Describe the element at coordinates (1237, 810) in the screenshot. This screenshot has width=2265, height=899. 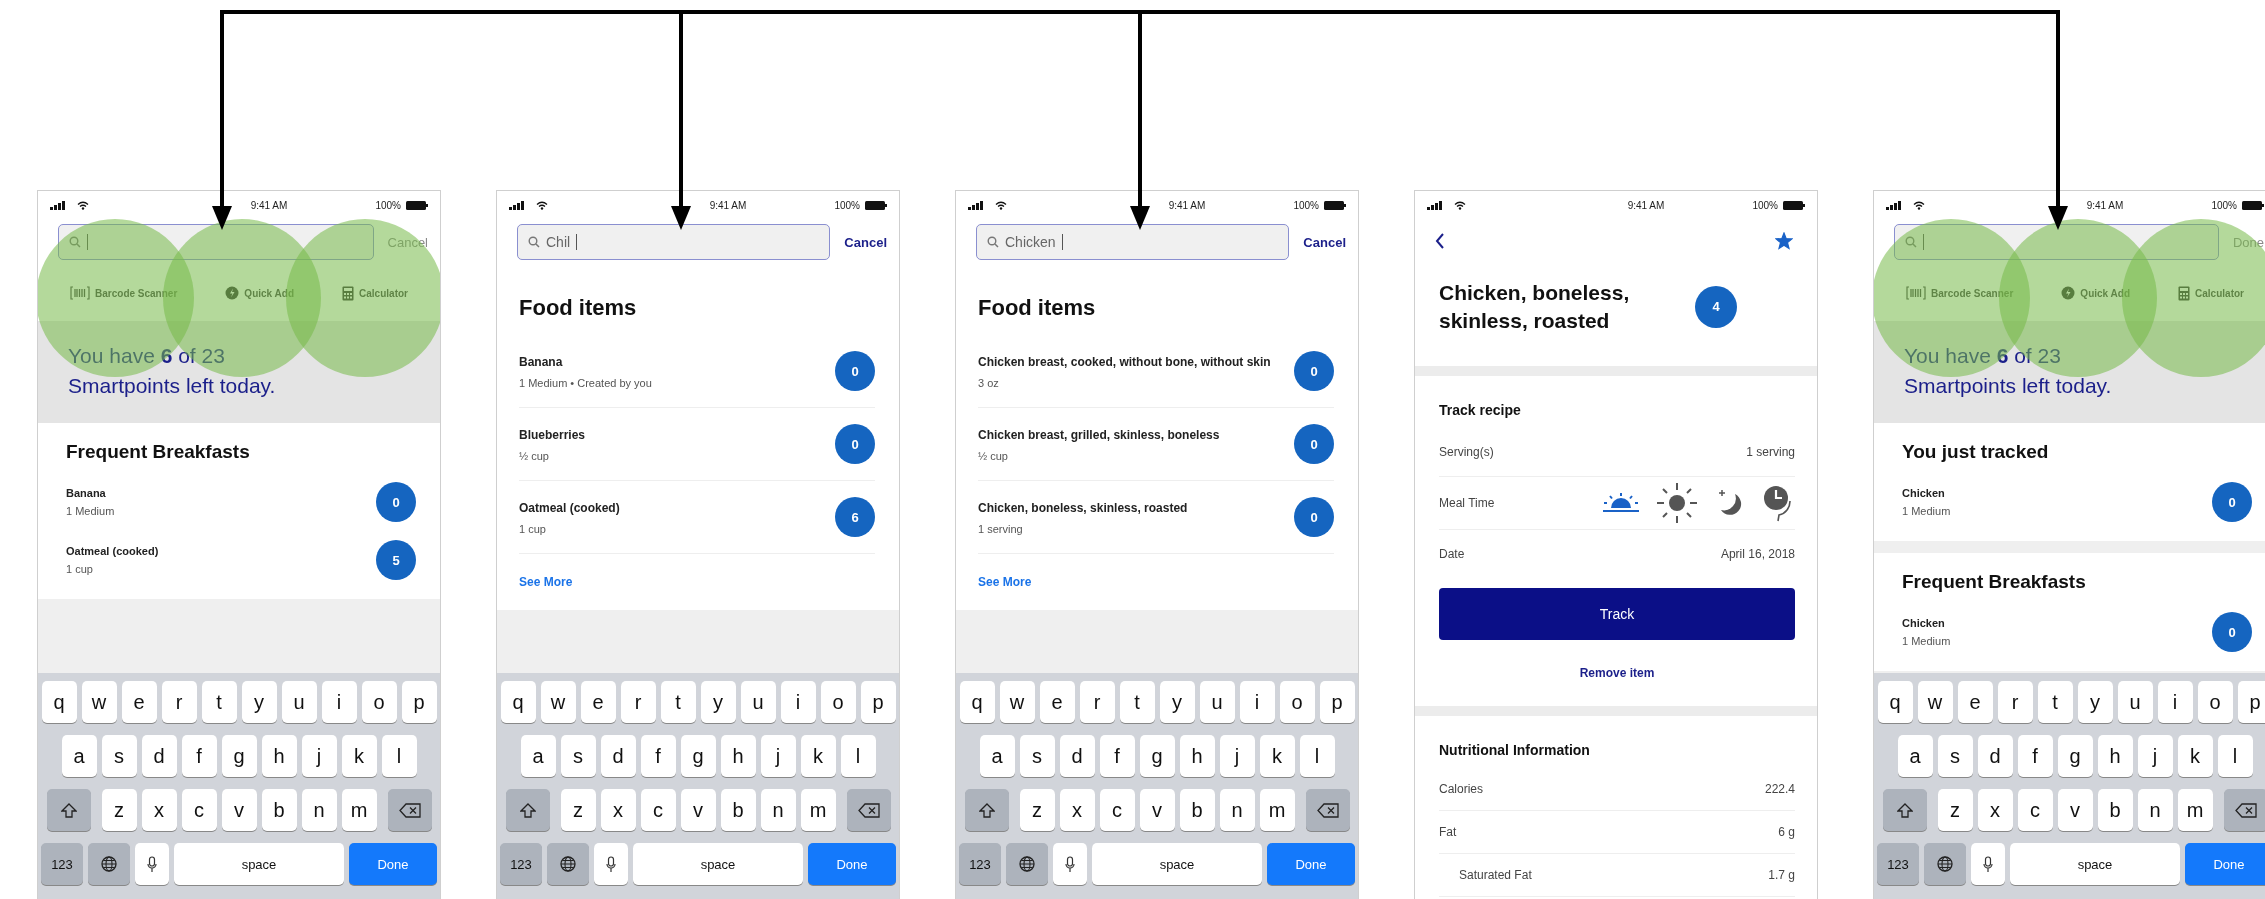
I see `key: n` at that location.